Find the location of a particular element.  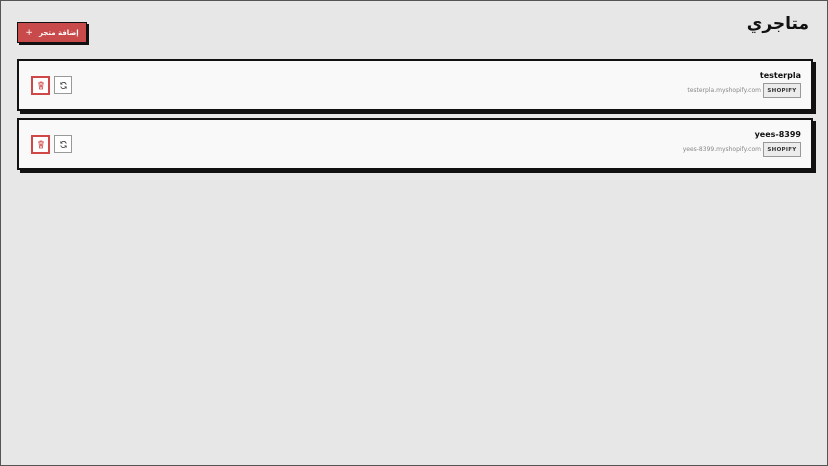

add-store-button: إضافة متجر + is located at coordinates (52, 32).